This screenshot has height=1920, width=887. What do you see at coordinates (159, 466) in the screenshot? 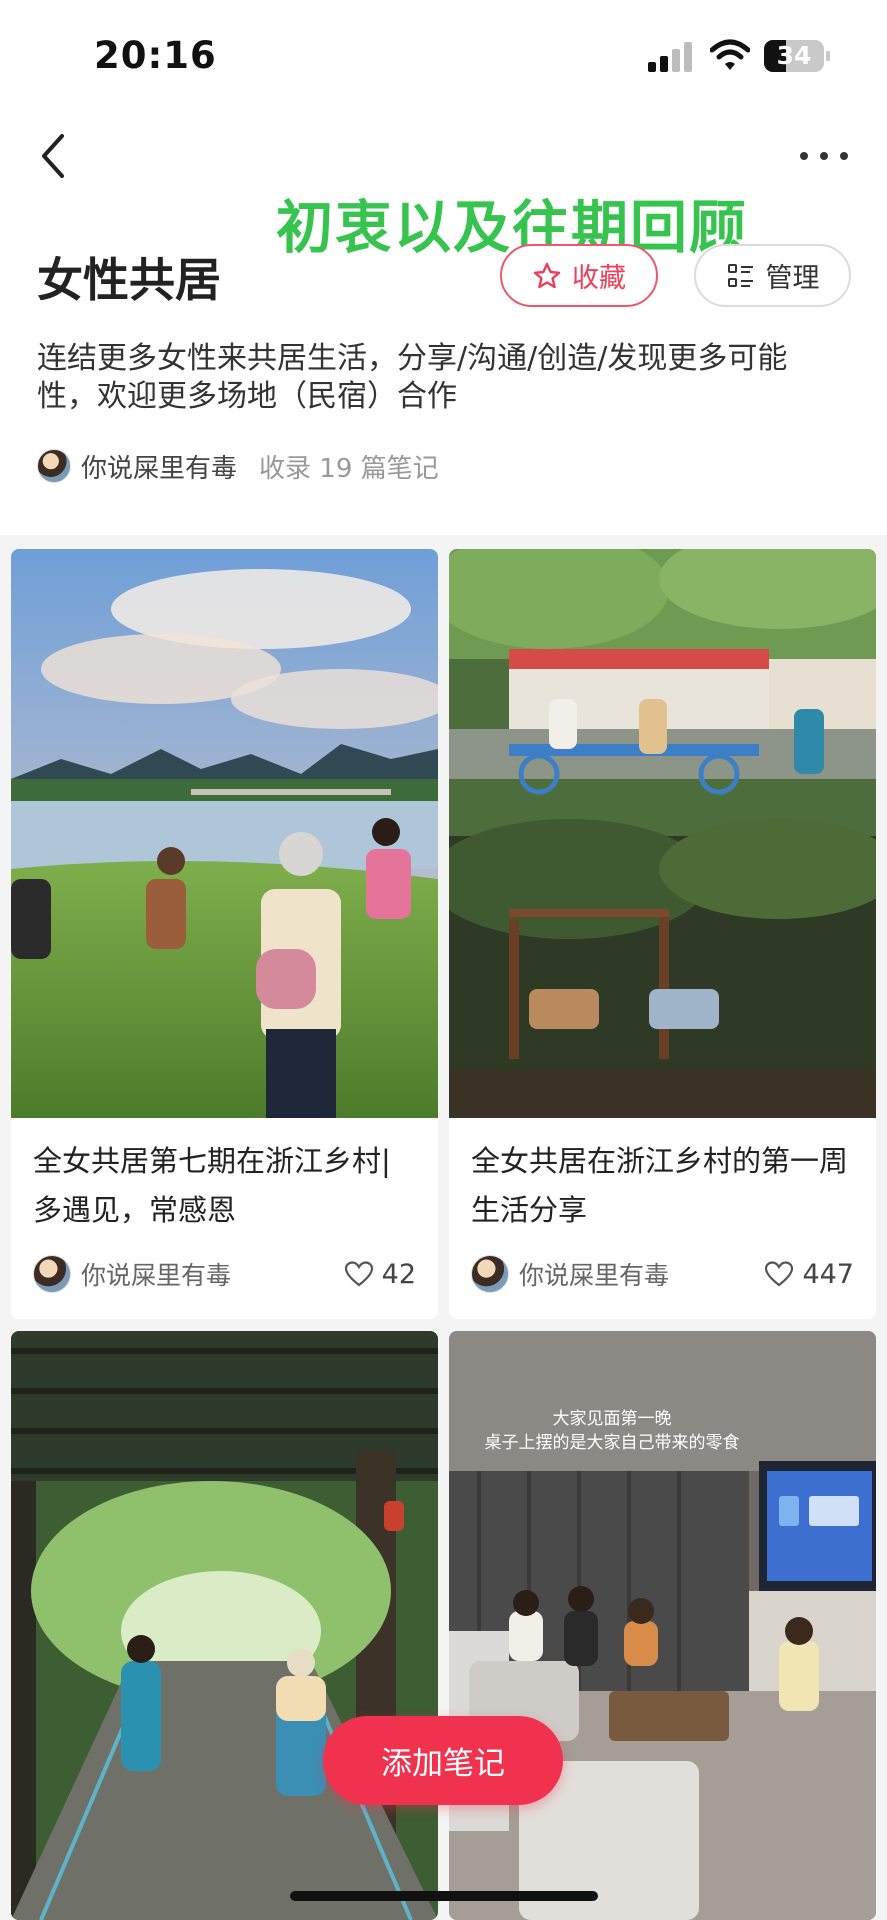
I see `board-author: 你说屎里有毒` at bounding box center [159, 466].